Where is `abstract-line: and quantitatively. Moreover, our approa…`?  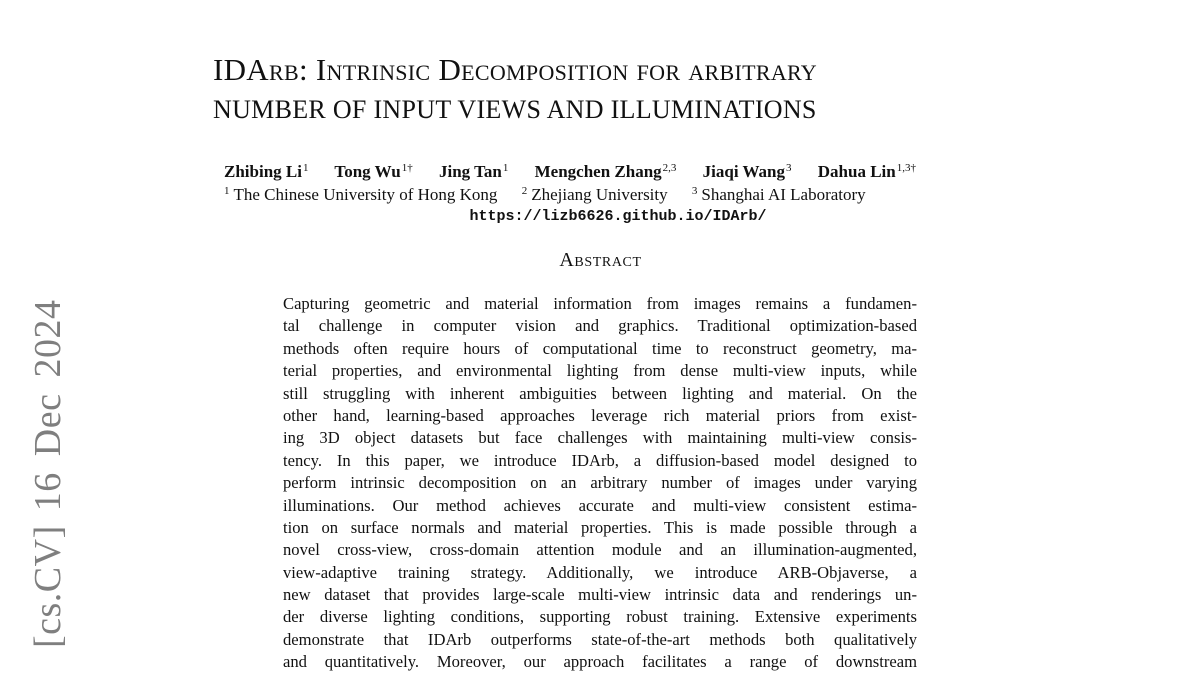
abstract-line: and quantitatively. Moreover, our approa… is located at coordinates (600, 662).